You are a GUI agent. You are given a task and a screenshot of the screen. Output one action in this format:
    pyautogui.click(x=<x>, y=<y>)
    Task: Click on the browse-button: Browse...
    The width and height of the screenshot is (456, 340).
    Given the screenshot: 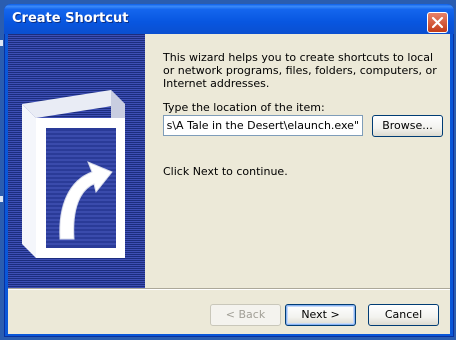 What is the action you would take?
    pyautogui.click(x=407, y=126)
    